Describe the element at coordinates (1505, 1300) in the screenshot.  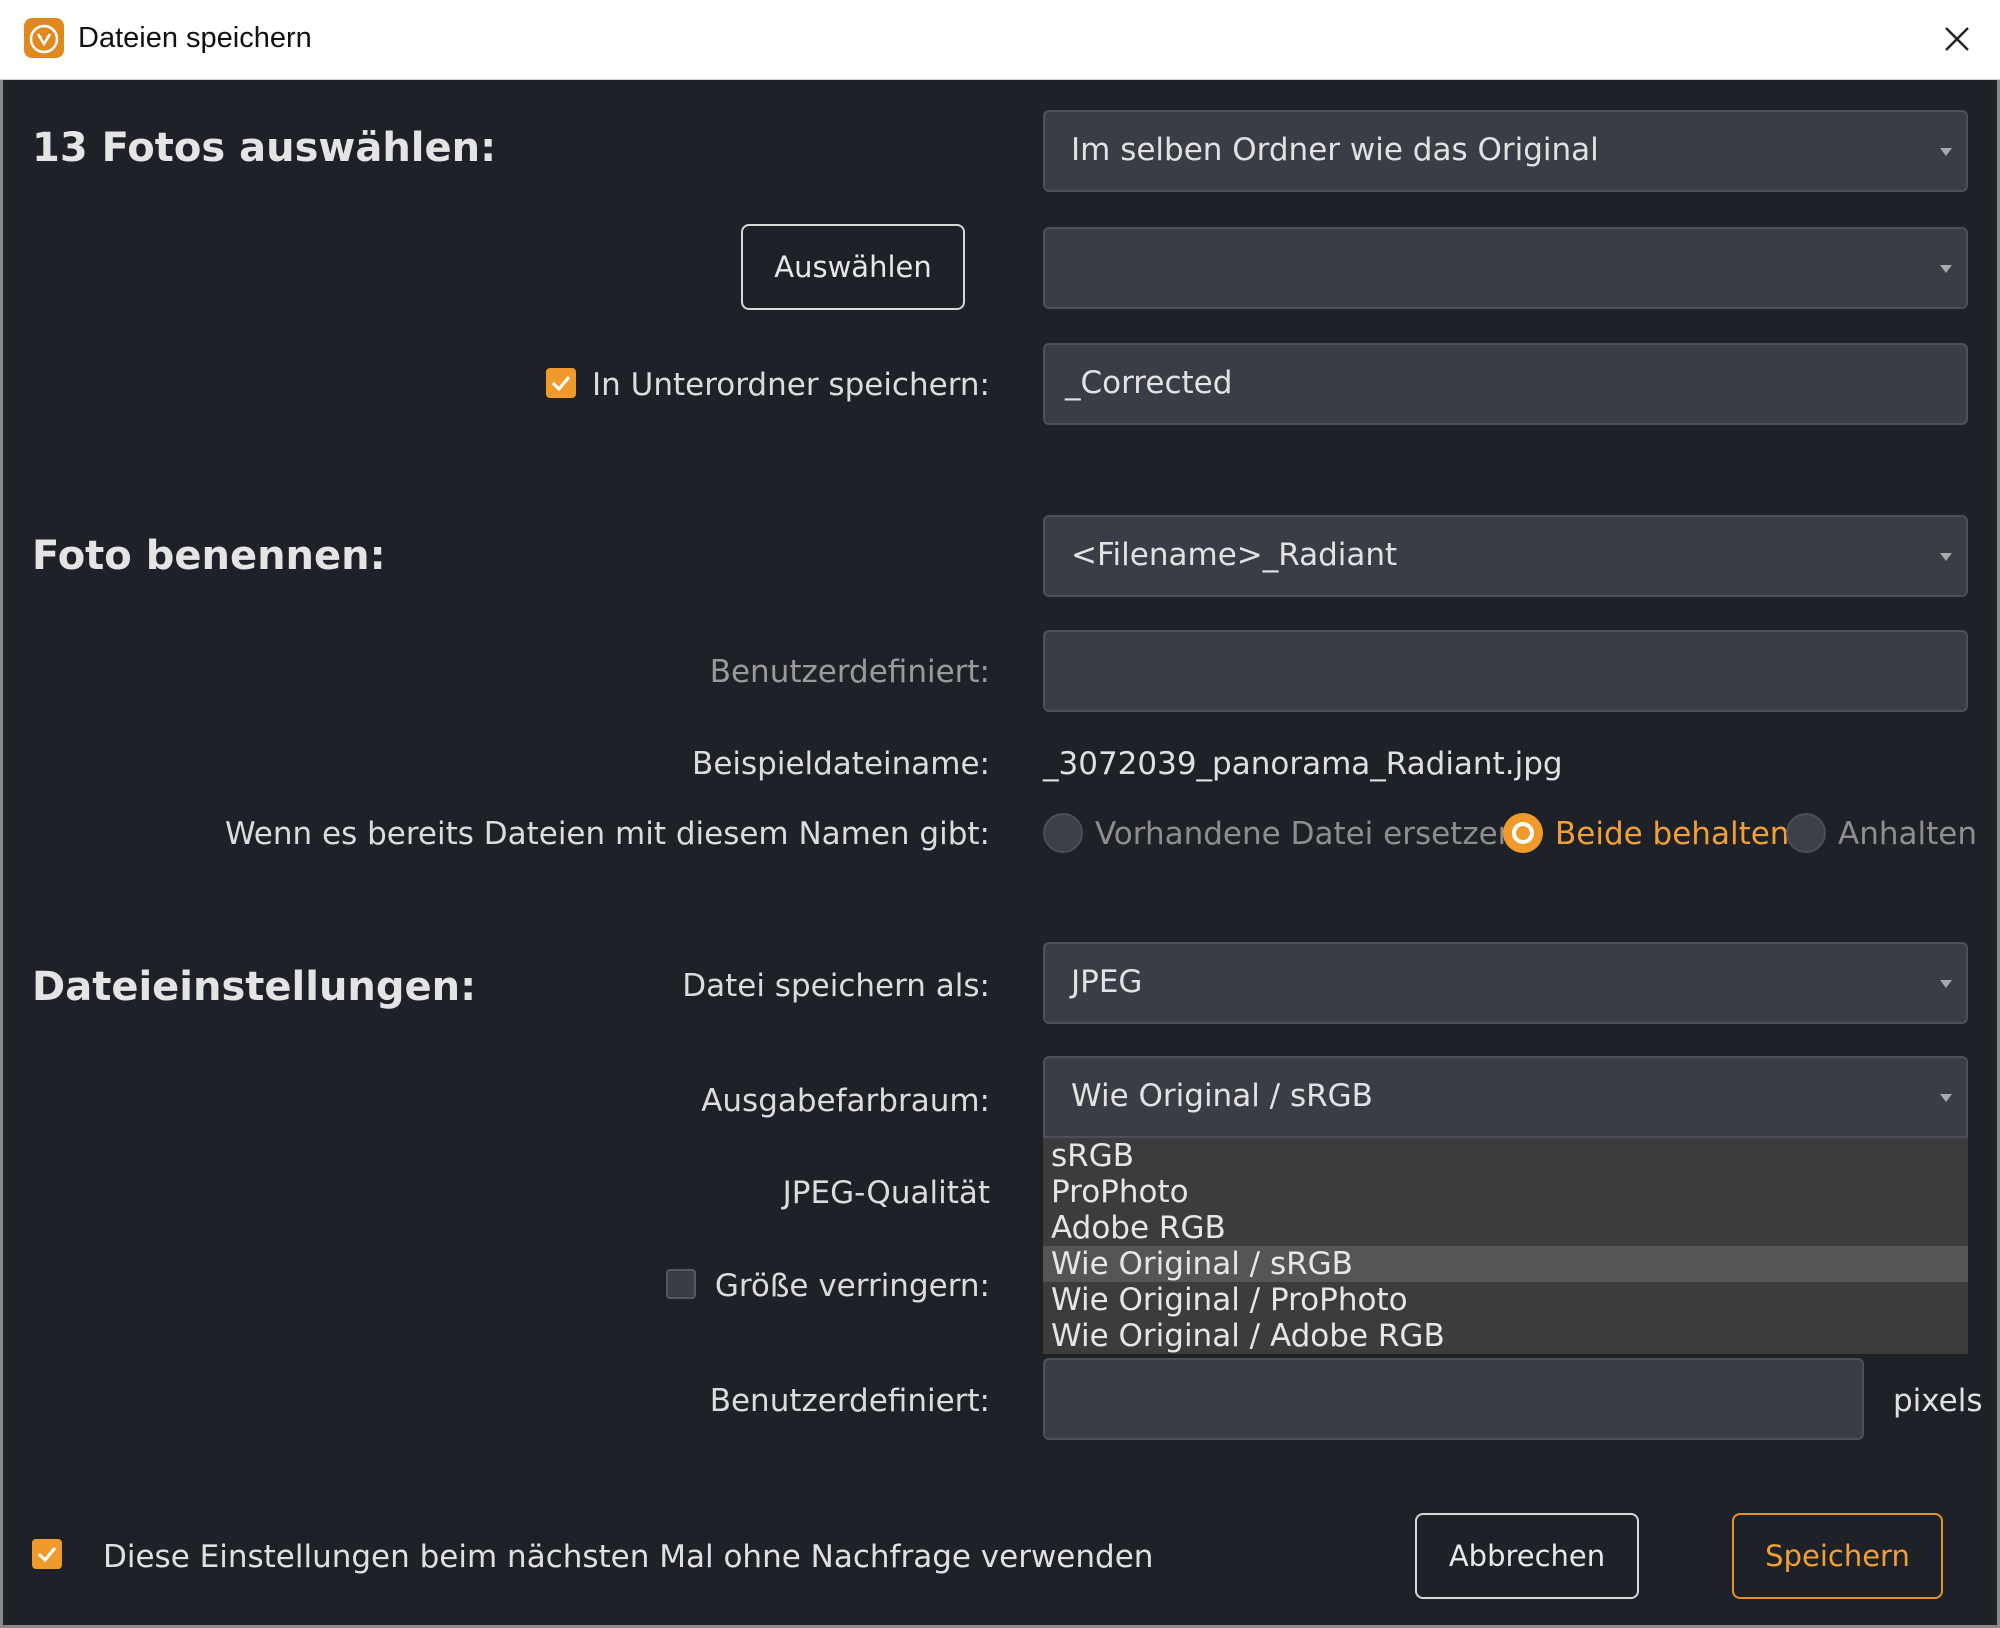
I see `colorspace-option-original-prophoto: Wie Original / ProPhoto` at that location.